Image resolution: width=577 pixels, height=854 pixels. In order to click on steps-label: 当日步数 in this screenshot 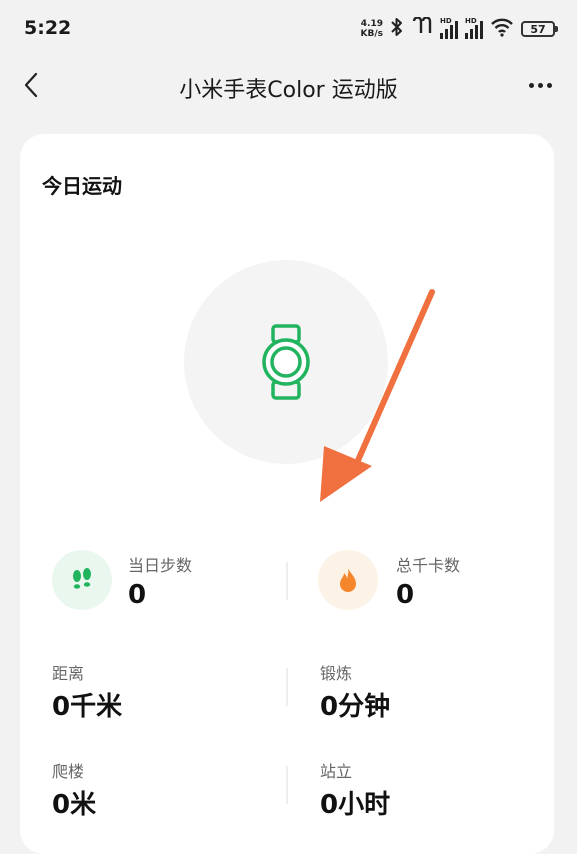, I will do `click(160, 565)`.